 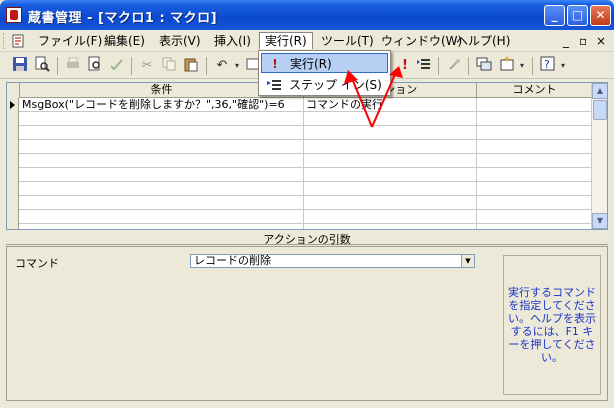 I want to click on access-app-icon, so click(x=14, y=15).